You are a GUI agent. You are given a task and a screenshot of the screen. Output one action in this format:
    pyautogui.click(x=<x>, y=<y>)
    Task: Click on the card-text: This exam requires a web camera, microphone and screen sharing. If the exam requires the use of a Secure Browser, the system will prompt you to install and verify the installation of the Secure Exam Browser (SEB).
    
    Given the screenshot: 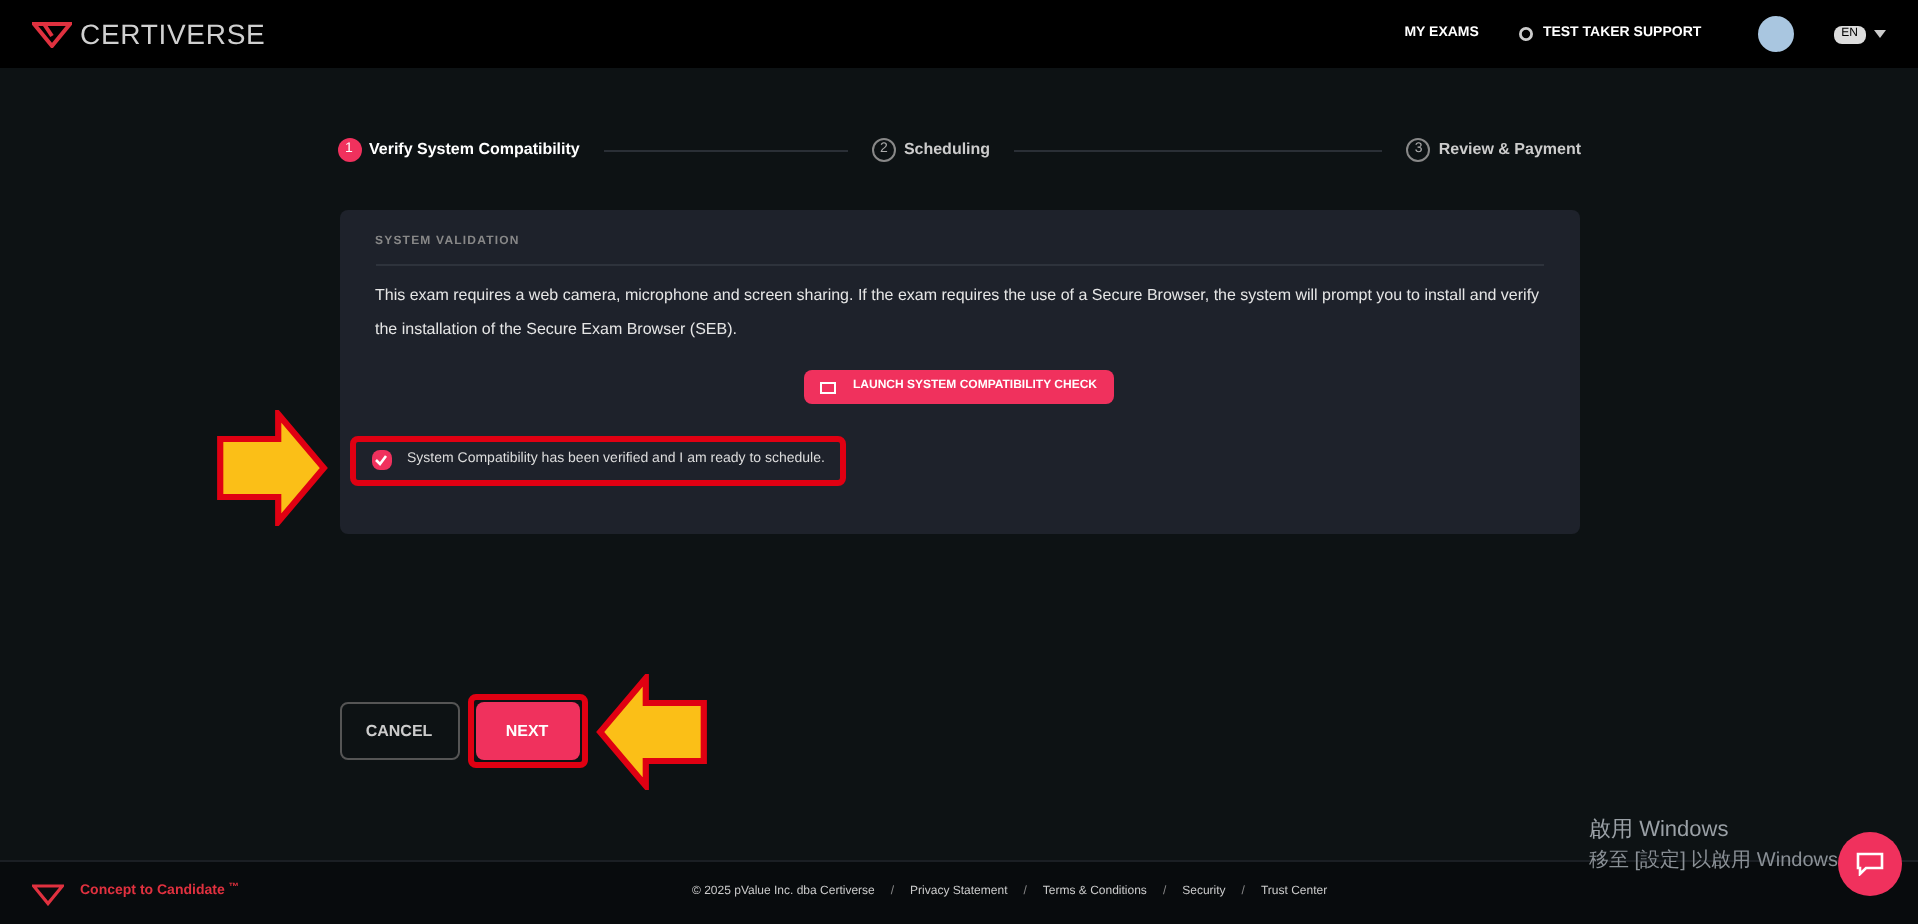 What is the action you would take?
    pyautogui.click(x=958, y=313)
    